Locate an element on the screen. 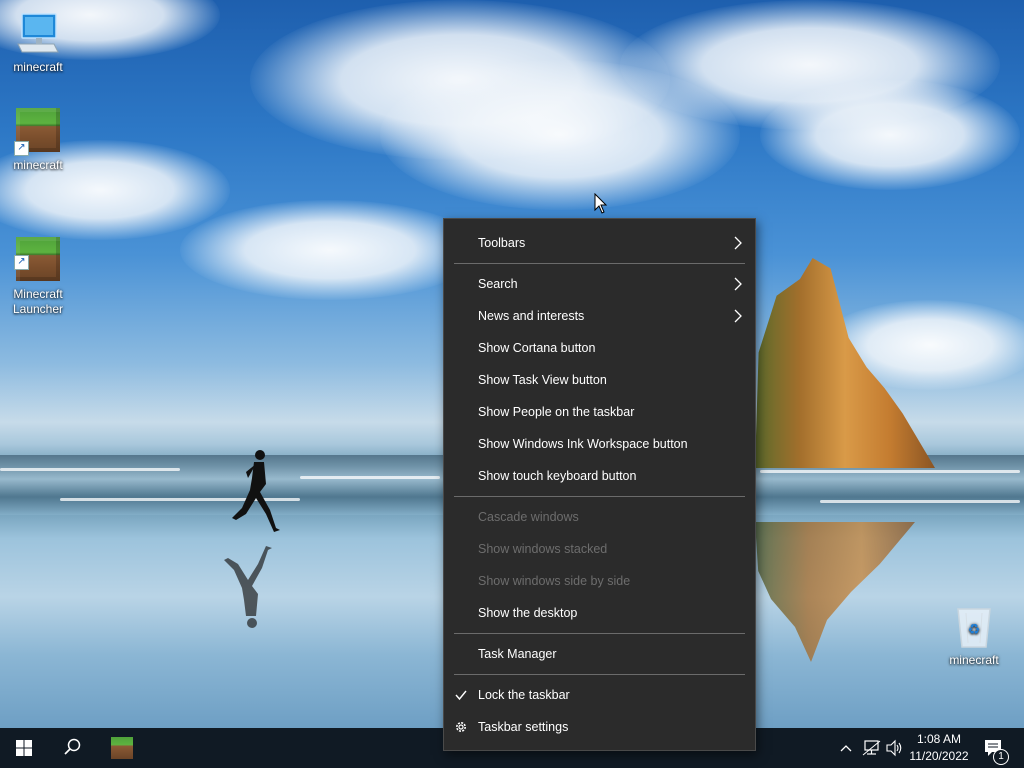 This screenshot has height=773, width=1024. checkmark-icon is located at coordinates (461, 695).